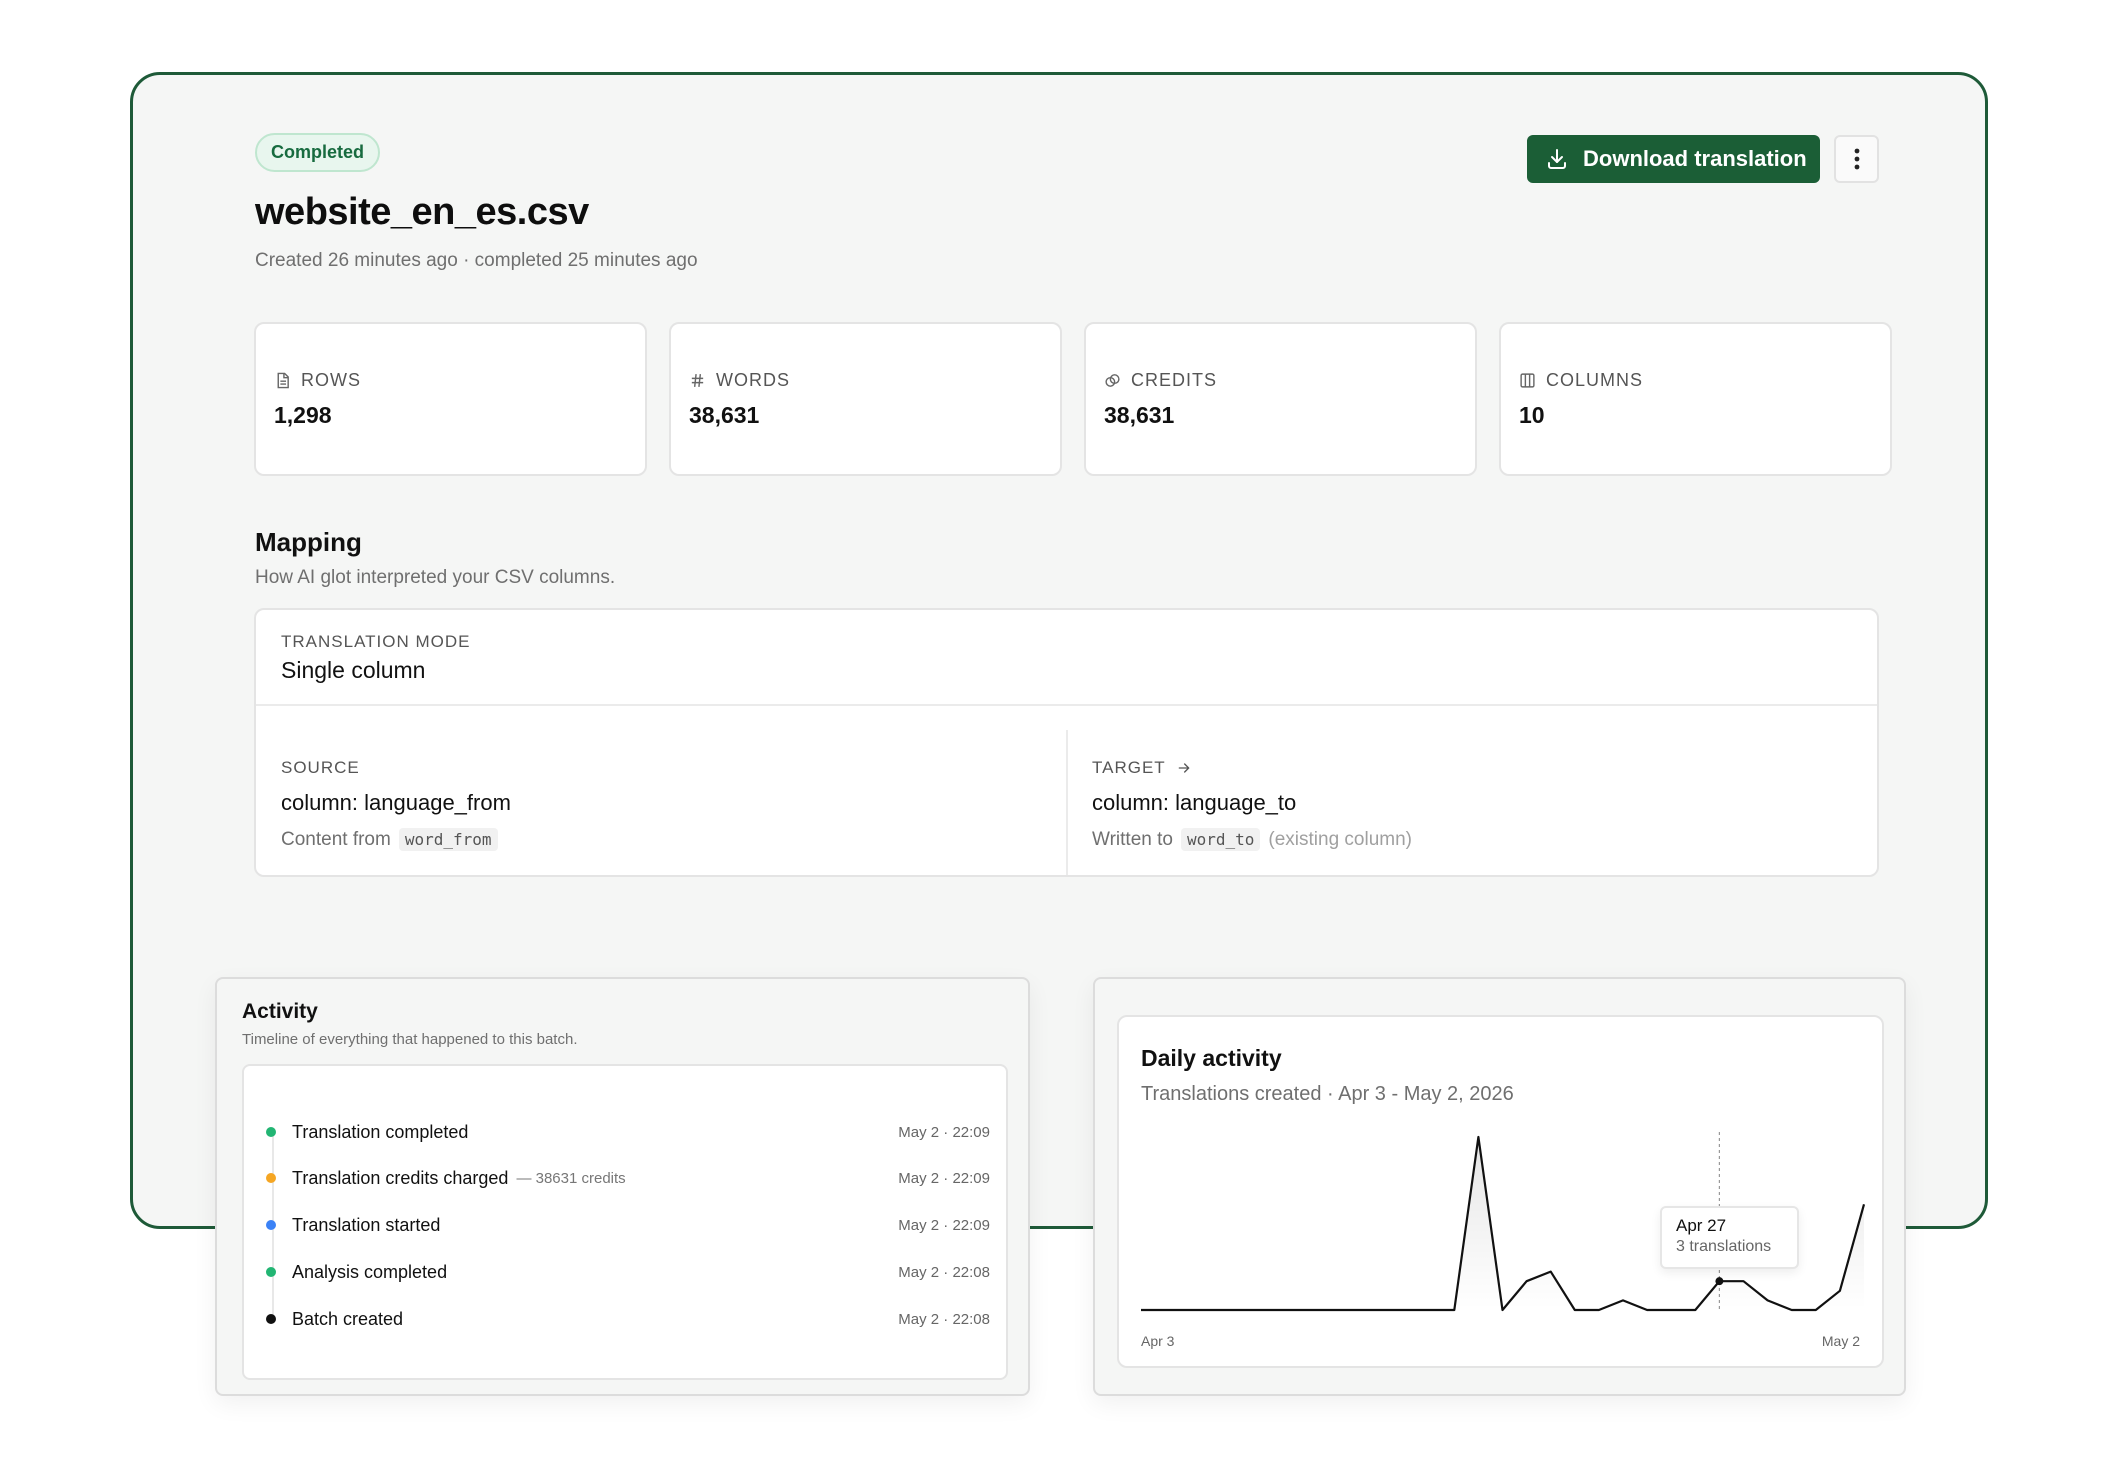  What do you see at coordinates (571, 1178) in the screenshot?
I see `event-detail: — 38631 credits` at bounding box center [571, 1178].